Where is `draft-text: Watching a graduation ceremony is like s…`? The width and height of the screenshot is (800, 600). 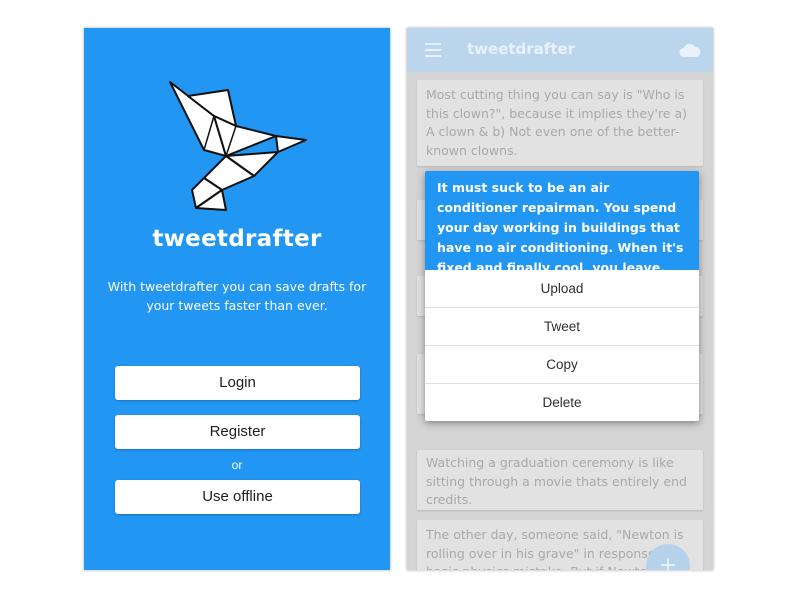 draft-text: Watching a graduation ceremony is like s… is located at coordinates (556, 481).